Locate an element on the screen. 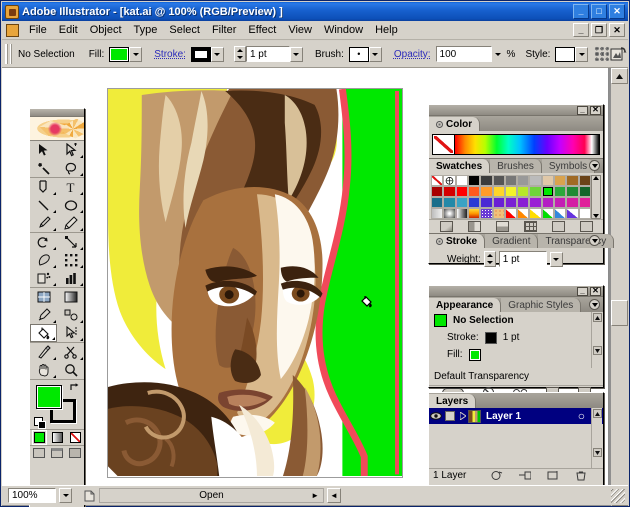 The height and width of the screenshot is (507, 630). swatch-red is located at coordinates (461, 191).